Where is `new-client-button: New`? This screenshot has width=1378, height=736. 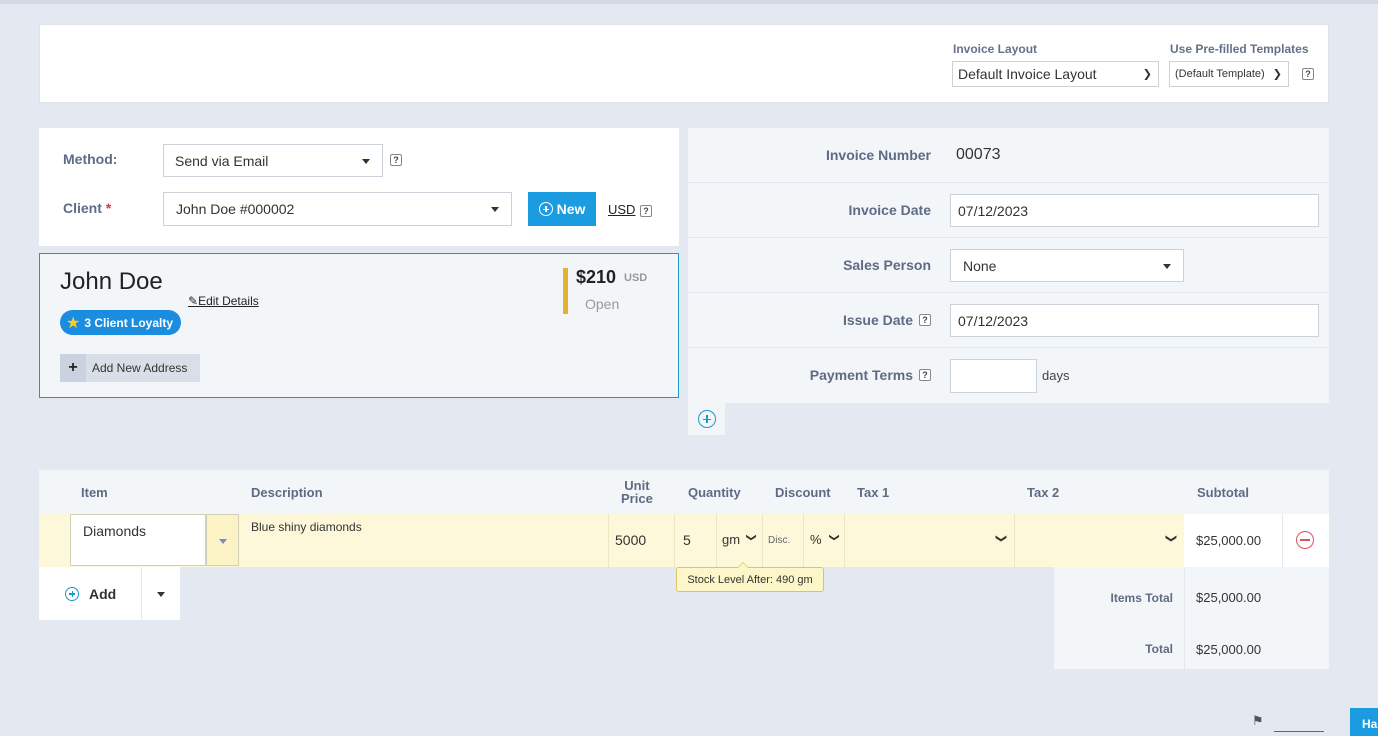 new-client-button: New is located at coordinates (562, 209).